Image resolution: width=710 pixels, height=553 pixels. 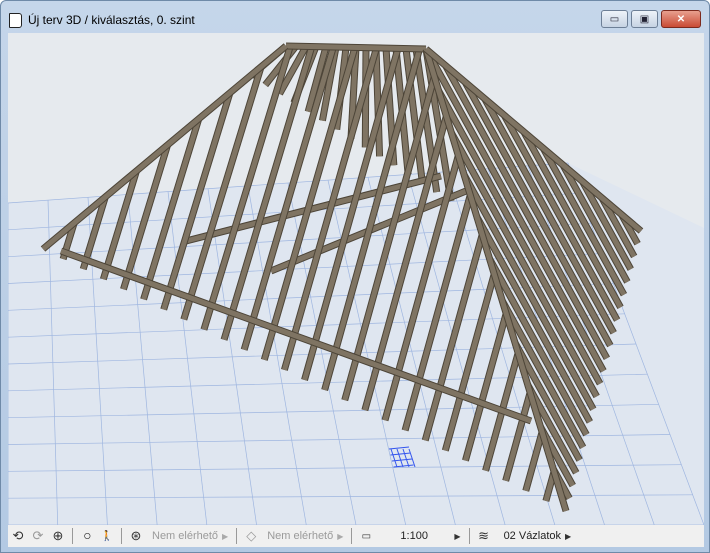 I want to click on window-3d-icon, so click(x=15, y=20).